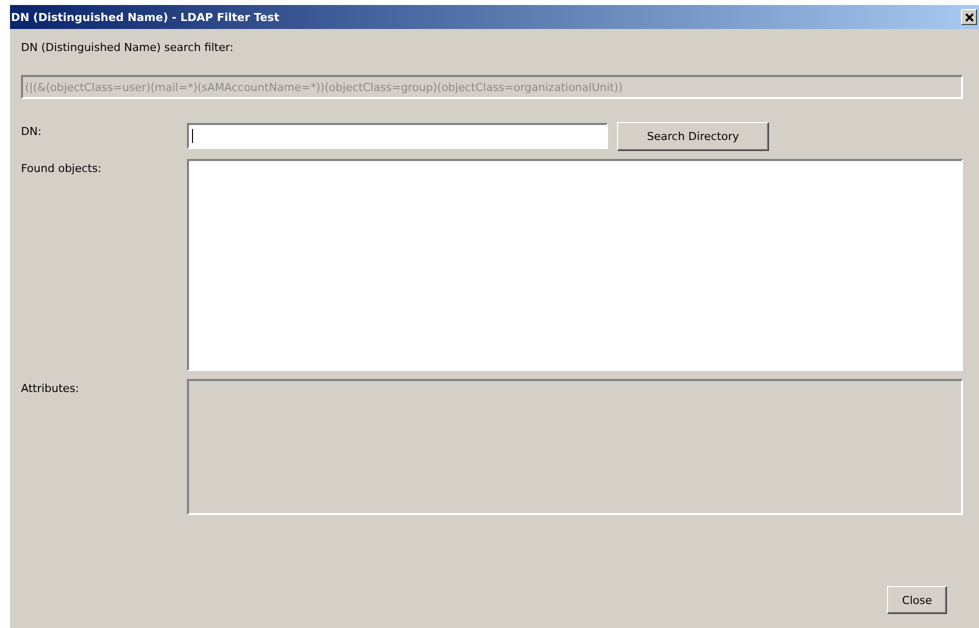 Image resolution: width=979 pixels, height=628 pixels. I want to click on filter-label: DN (Distinguished Name) search filter:, so click(127, 48).